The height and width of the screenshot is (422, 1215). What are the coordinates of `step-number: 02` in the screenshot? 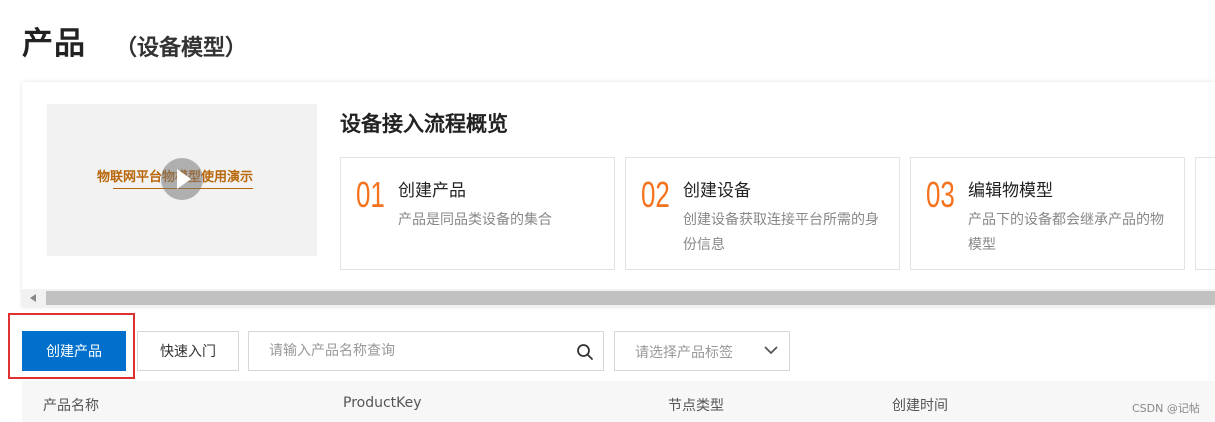 It's located at (655, 194).